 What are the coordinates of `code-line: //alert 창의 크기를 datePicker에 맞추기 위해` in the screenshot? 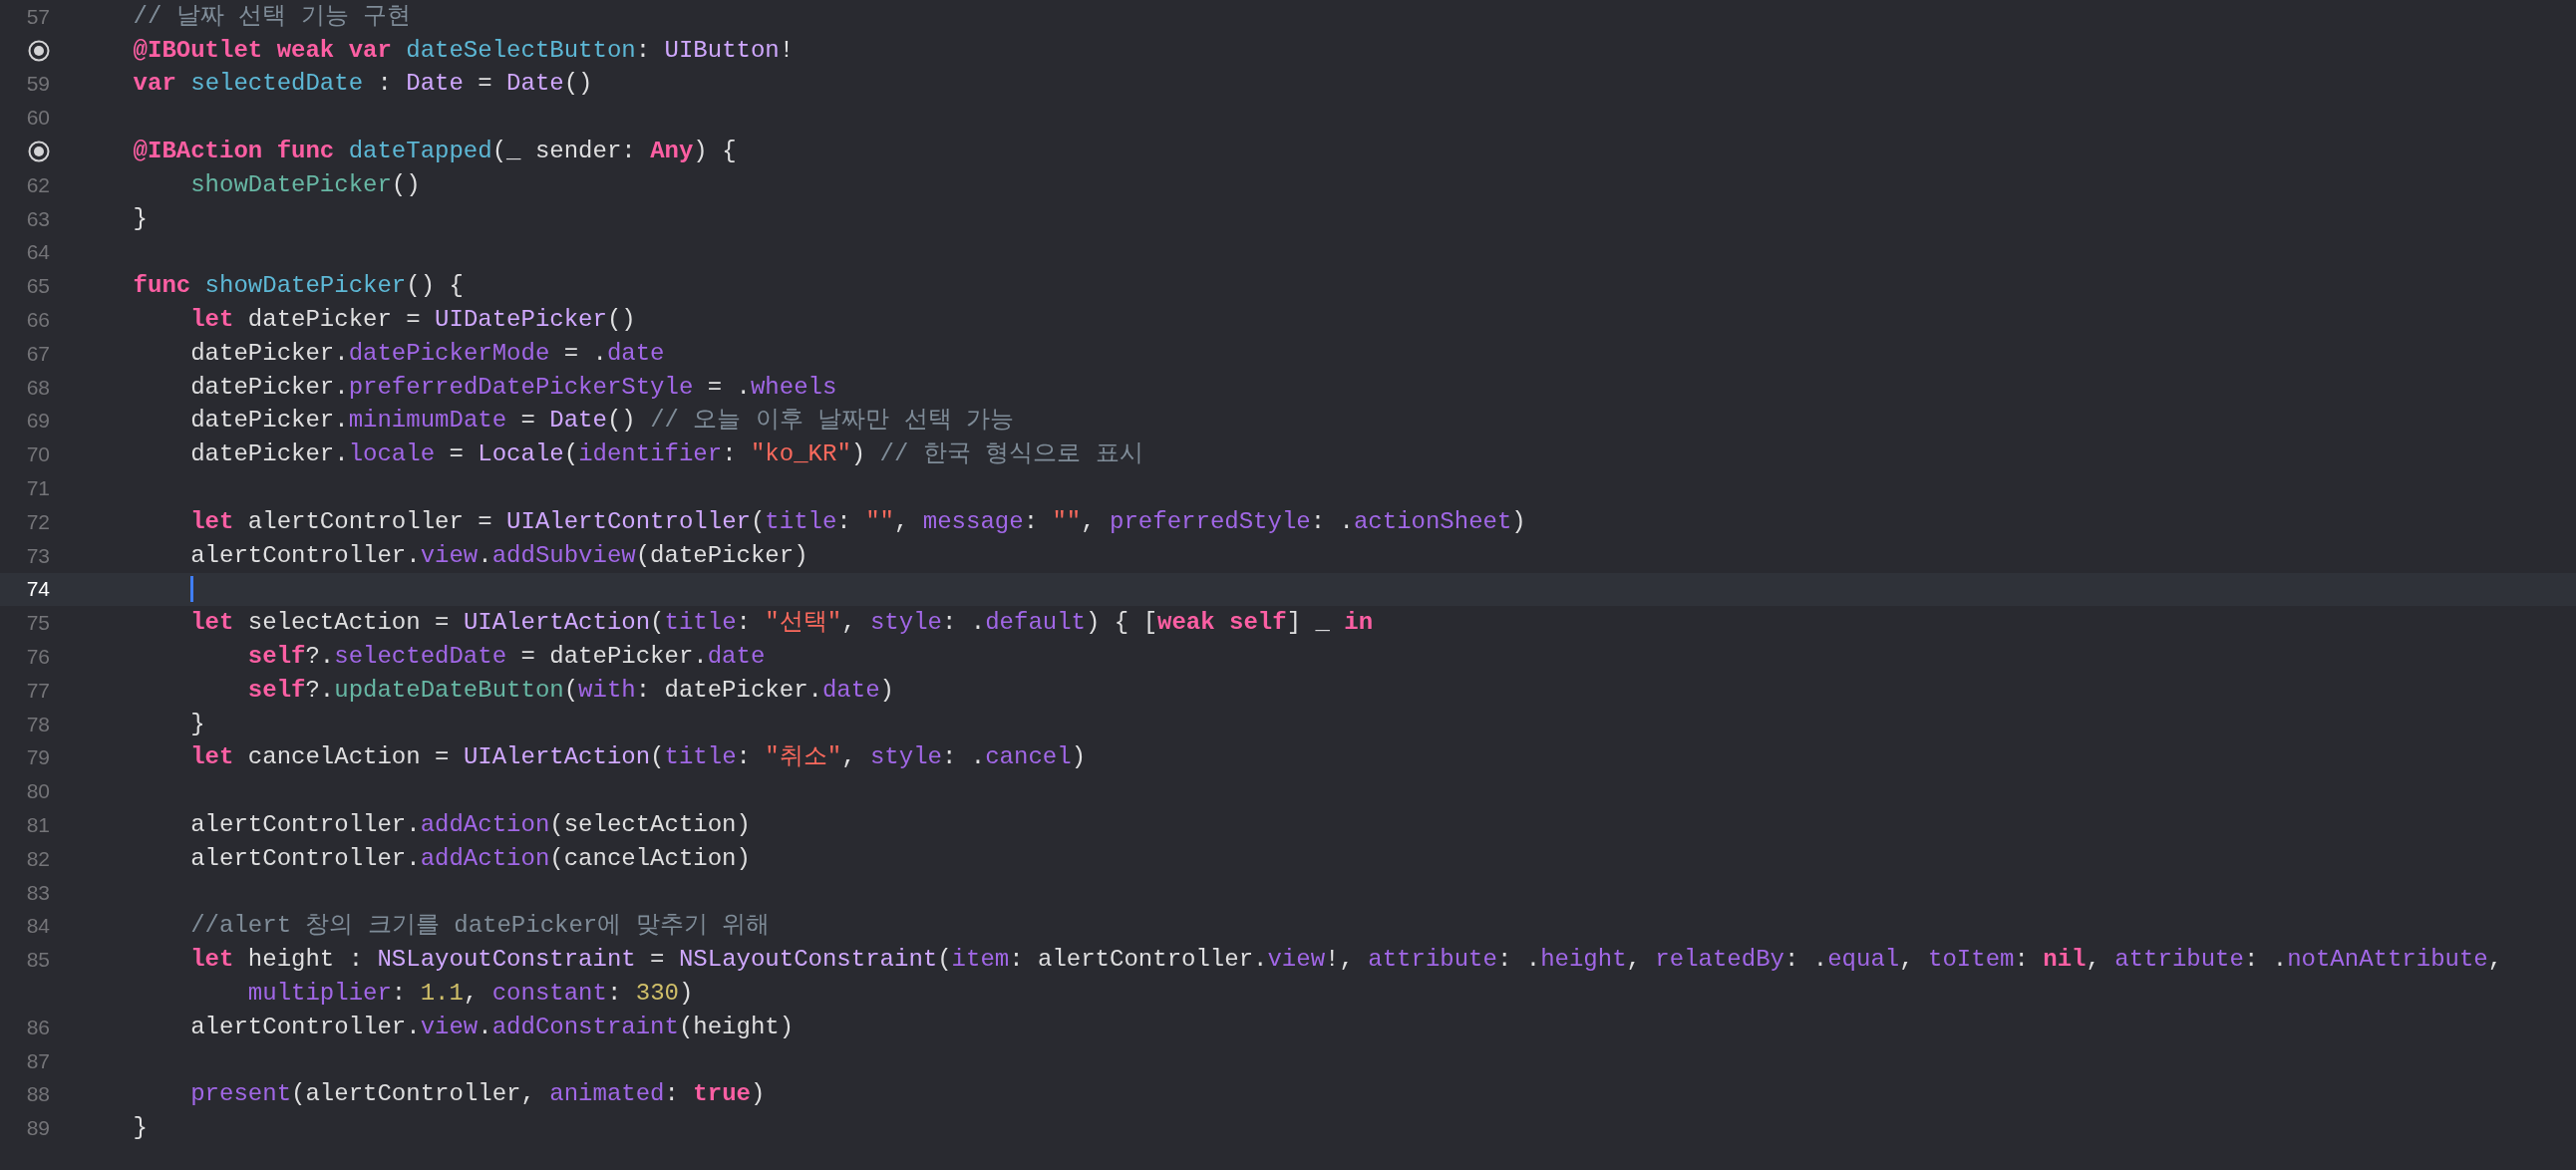 It's located at (480, 926).